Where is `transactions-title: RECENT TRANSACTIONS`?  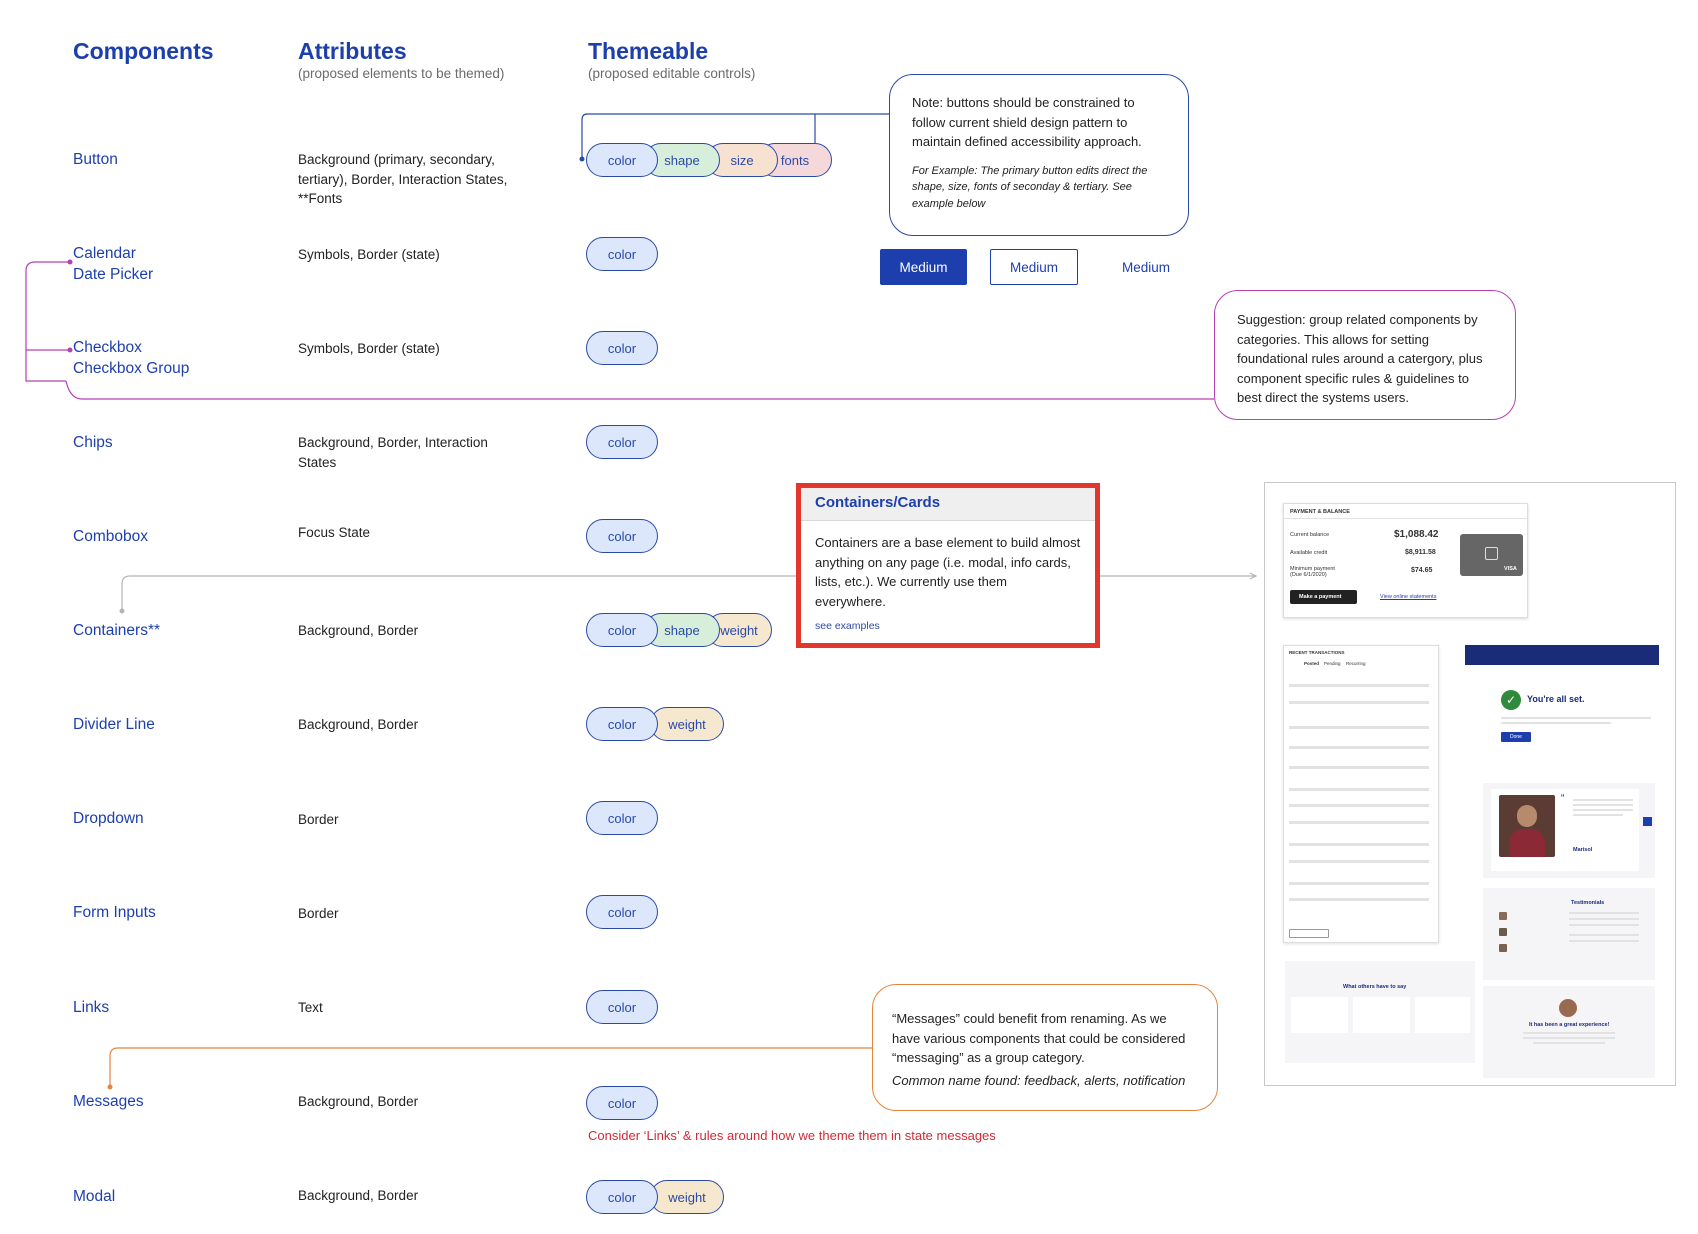 transactions-title: RECENT TRANSACTIONS is located at coordinates (1317, 652).